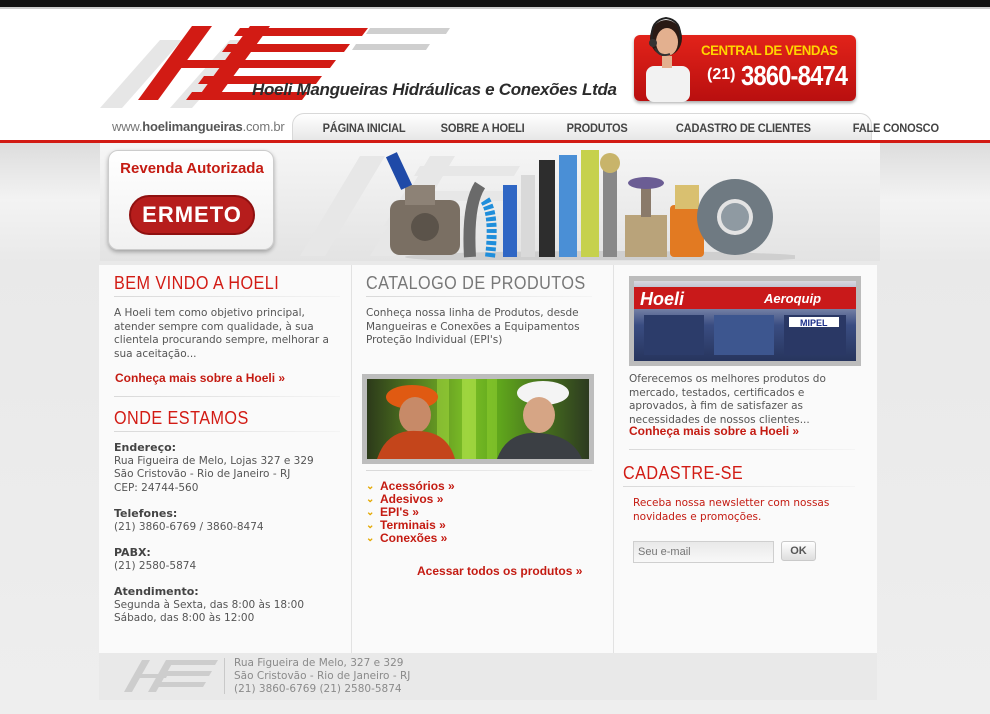 This screenshot has height=714, width=990. What do you see at coordinates (814, 323) in the screenshot?
I see `store-sign-mipel: MIPEL` at bounding box center [814, 323].